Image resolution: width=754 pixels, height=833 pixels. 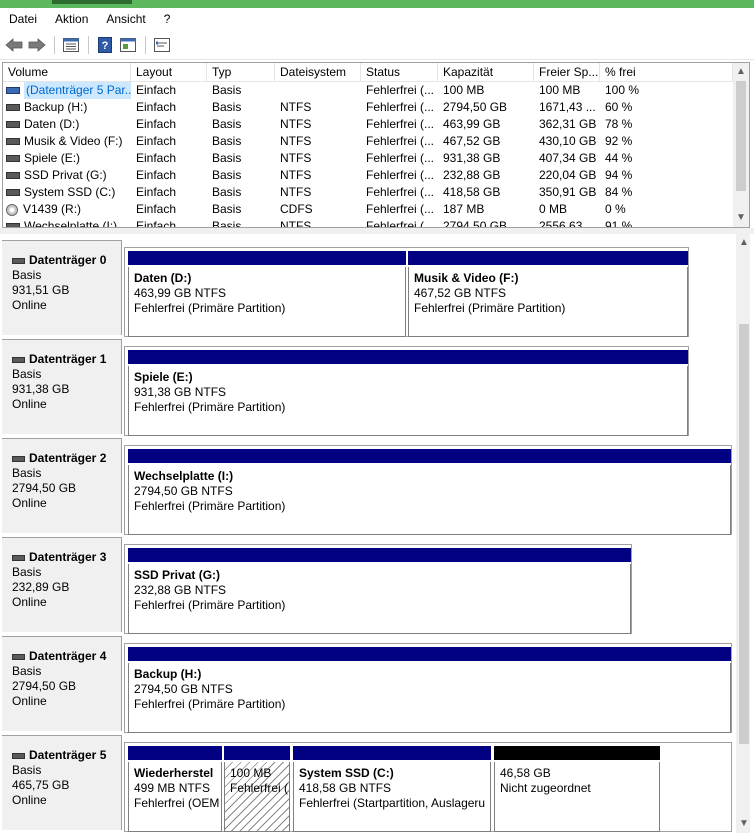 I want to click on list-view-icon, so click(x=71, y=45).